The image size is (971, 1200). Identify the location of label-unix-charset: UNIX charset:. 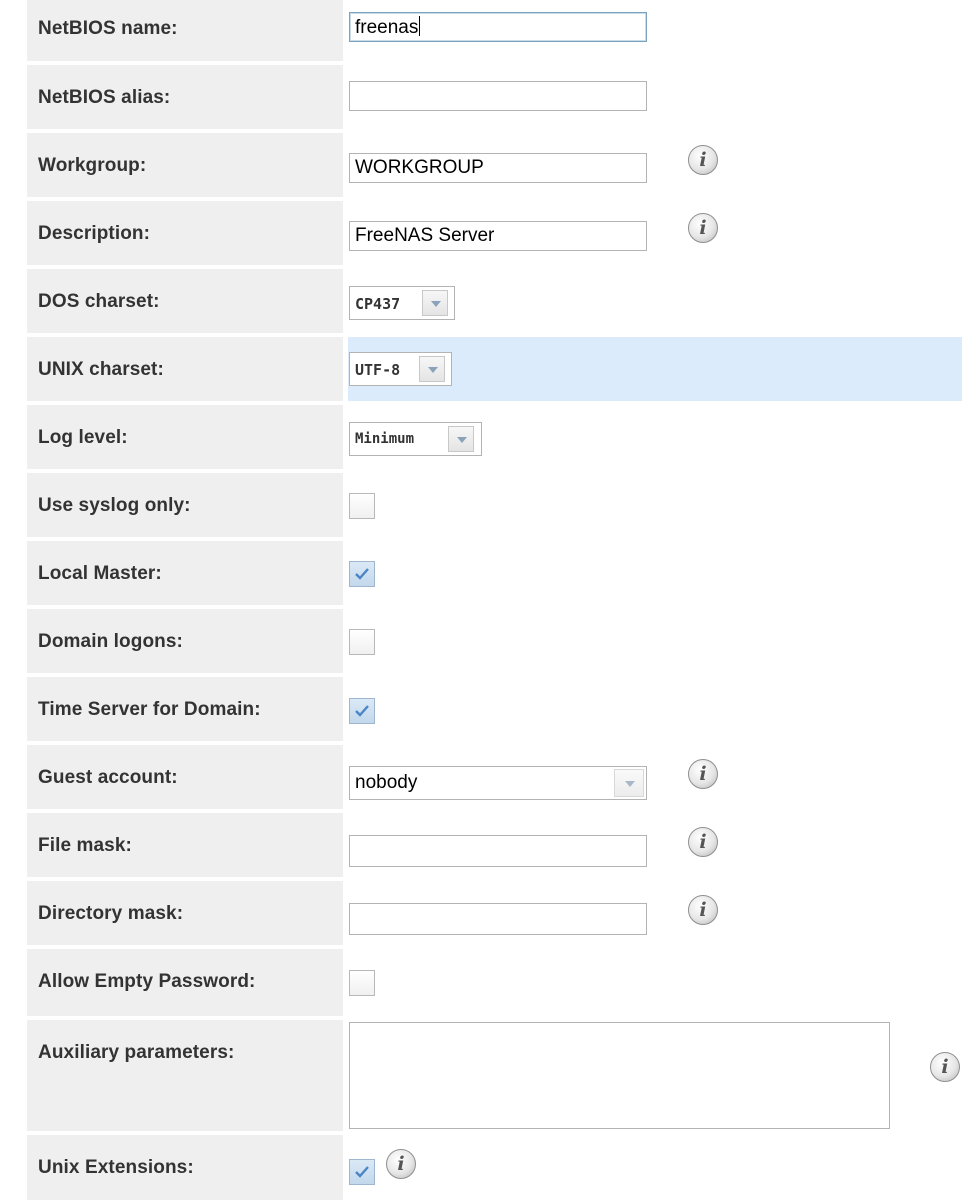
(101, 369).